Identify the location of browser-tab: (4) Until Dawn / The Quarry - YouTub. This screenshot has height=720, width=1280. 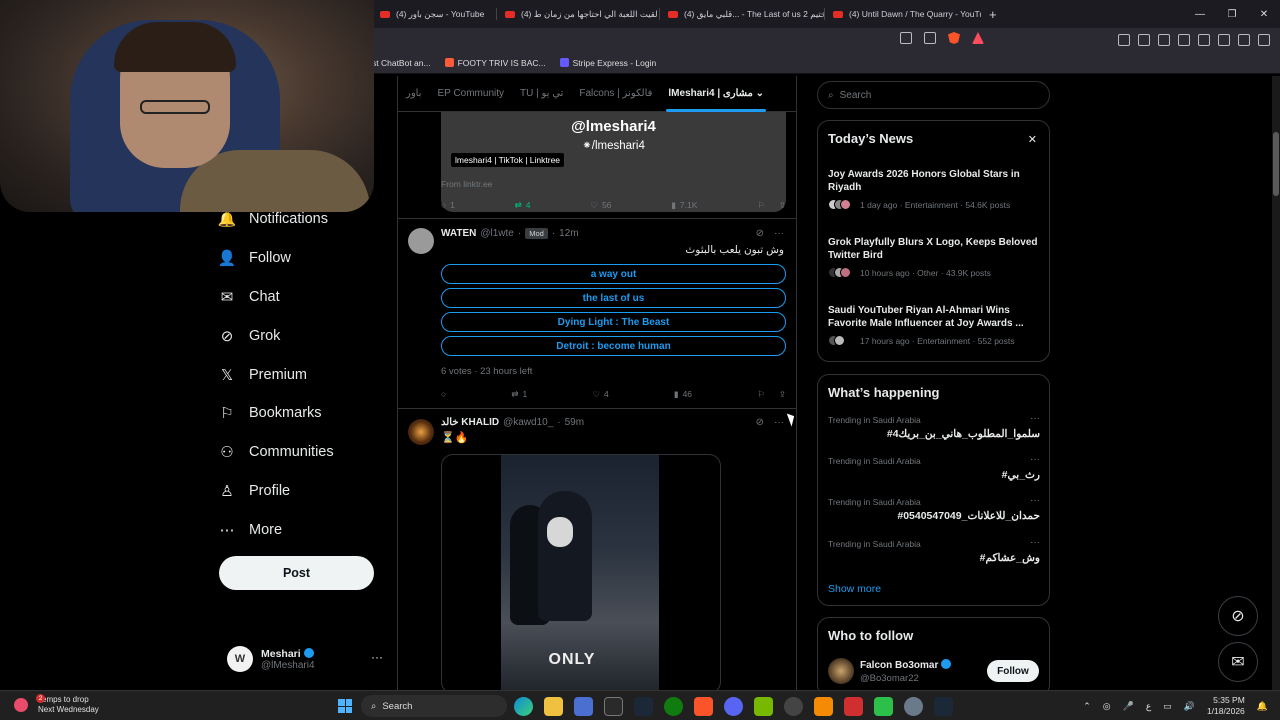
(903, 14).